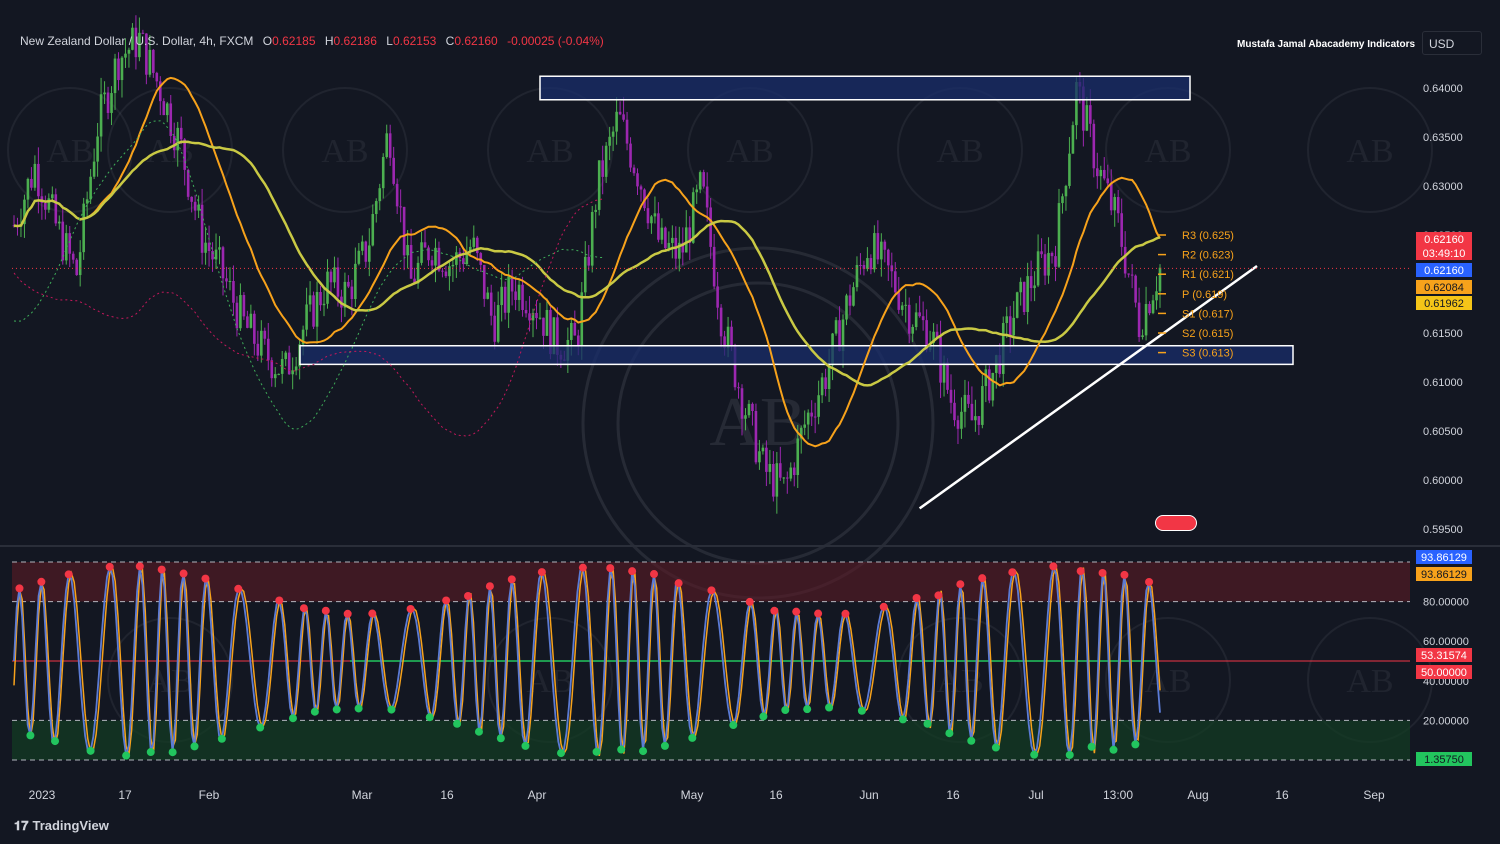 Image resolution: width=1500 pixels, height=844 pixels. What do you see at coordinates (776, 795) in the screenshot?
I see `time-axis-label: 16` at bounding box center [776, 795].